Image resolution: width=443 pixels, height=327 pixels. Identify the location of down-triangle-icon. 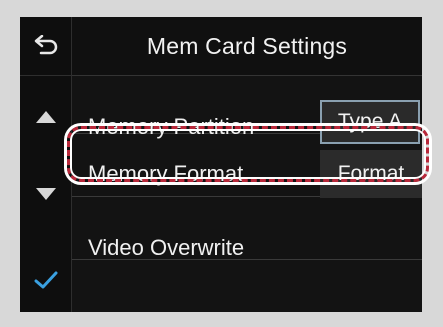
(45, 194).